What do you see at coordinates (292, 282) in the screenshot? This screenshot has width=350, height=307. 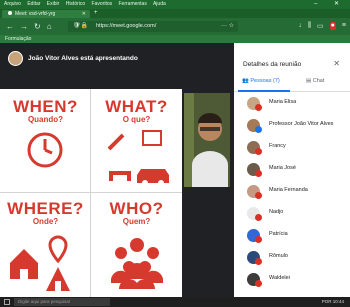 I see `list-item: Waldelei` at bounding box center [292, 282].